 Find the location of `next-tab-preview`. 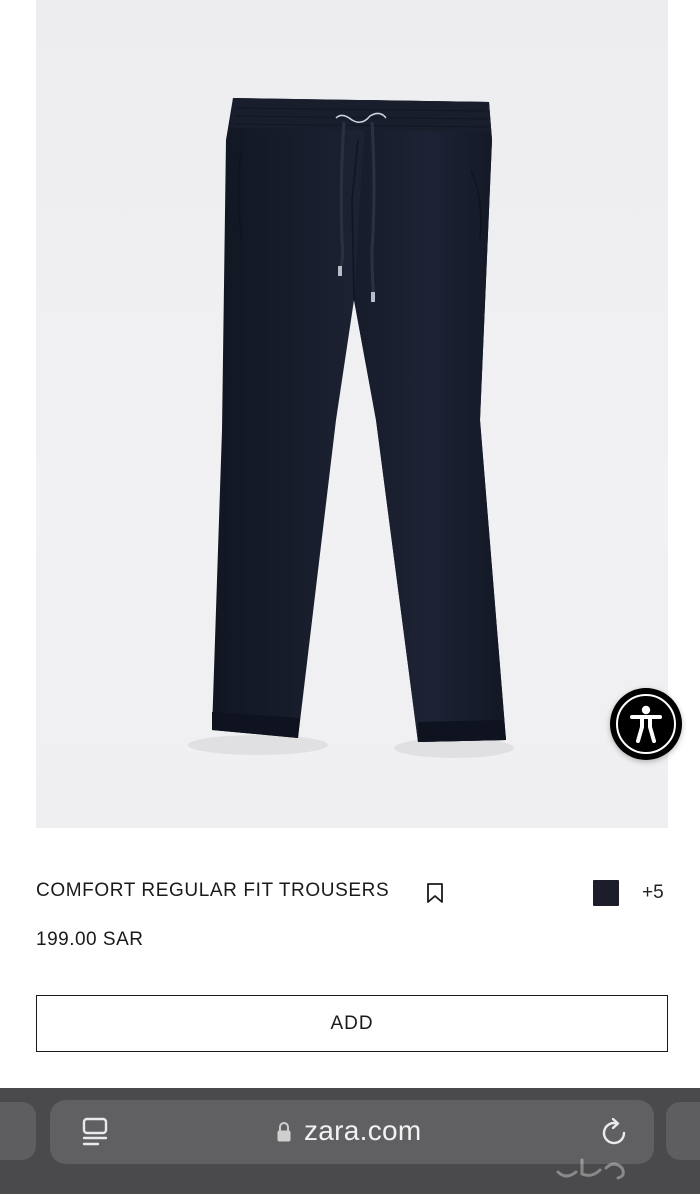

next-tab-preview is located at coordinates (683, 1131).